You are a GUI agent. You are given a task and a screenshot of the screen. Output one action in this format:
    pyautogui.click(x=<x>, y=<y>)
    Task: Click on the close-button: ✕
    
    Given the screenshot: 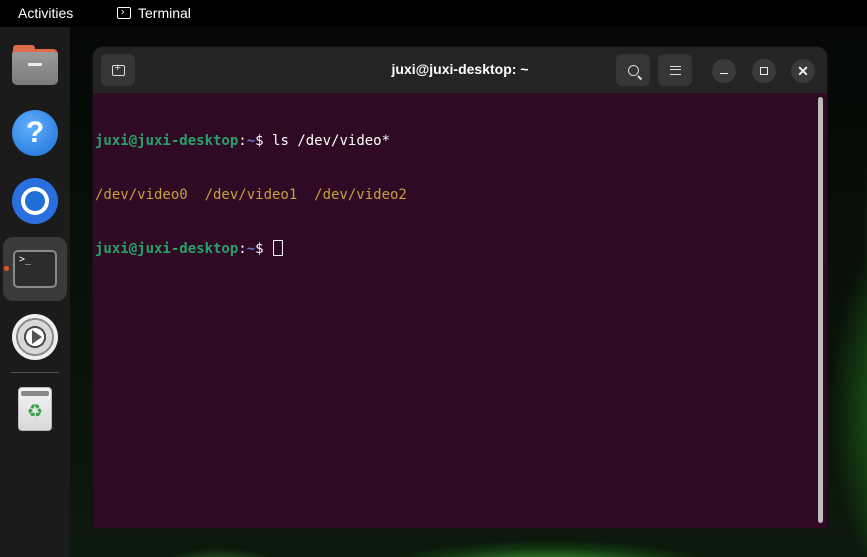 What is the action you would take?
    pyautogui.click(x=803, y=71)
    